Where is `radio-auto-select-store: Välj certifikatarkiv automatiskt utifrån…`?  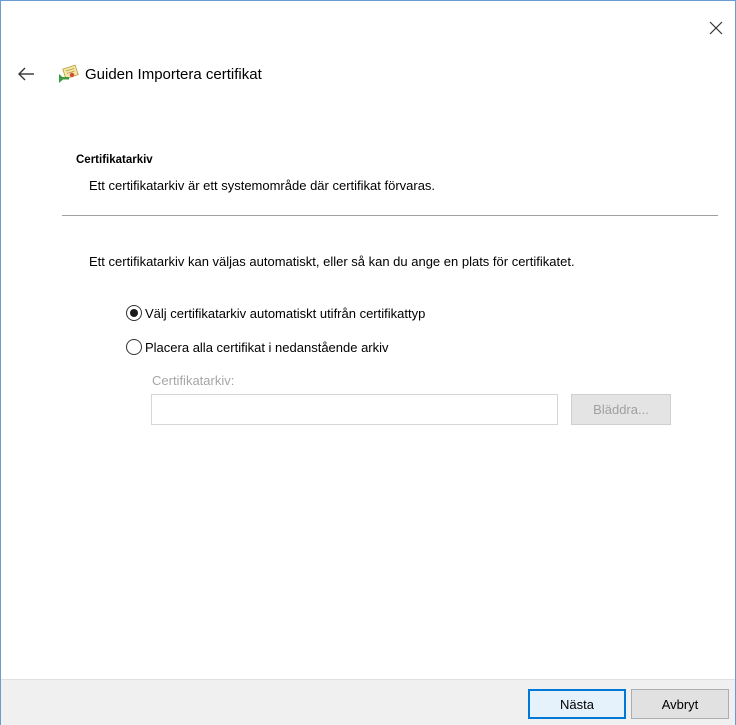
radio-auto-select-store: Välj certifikatarkiv automatiskt utifrån… is located at coordinates (275, 313).